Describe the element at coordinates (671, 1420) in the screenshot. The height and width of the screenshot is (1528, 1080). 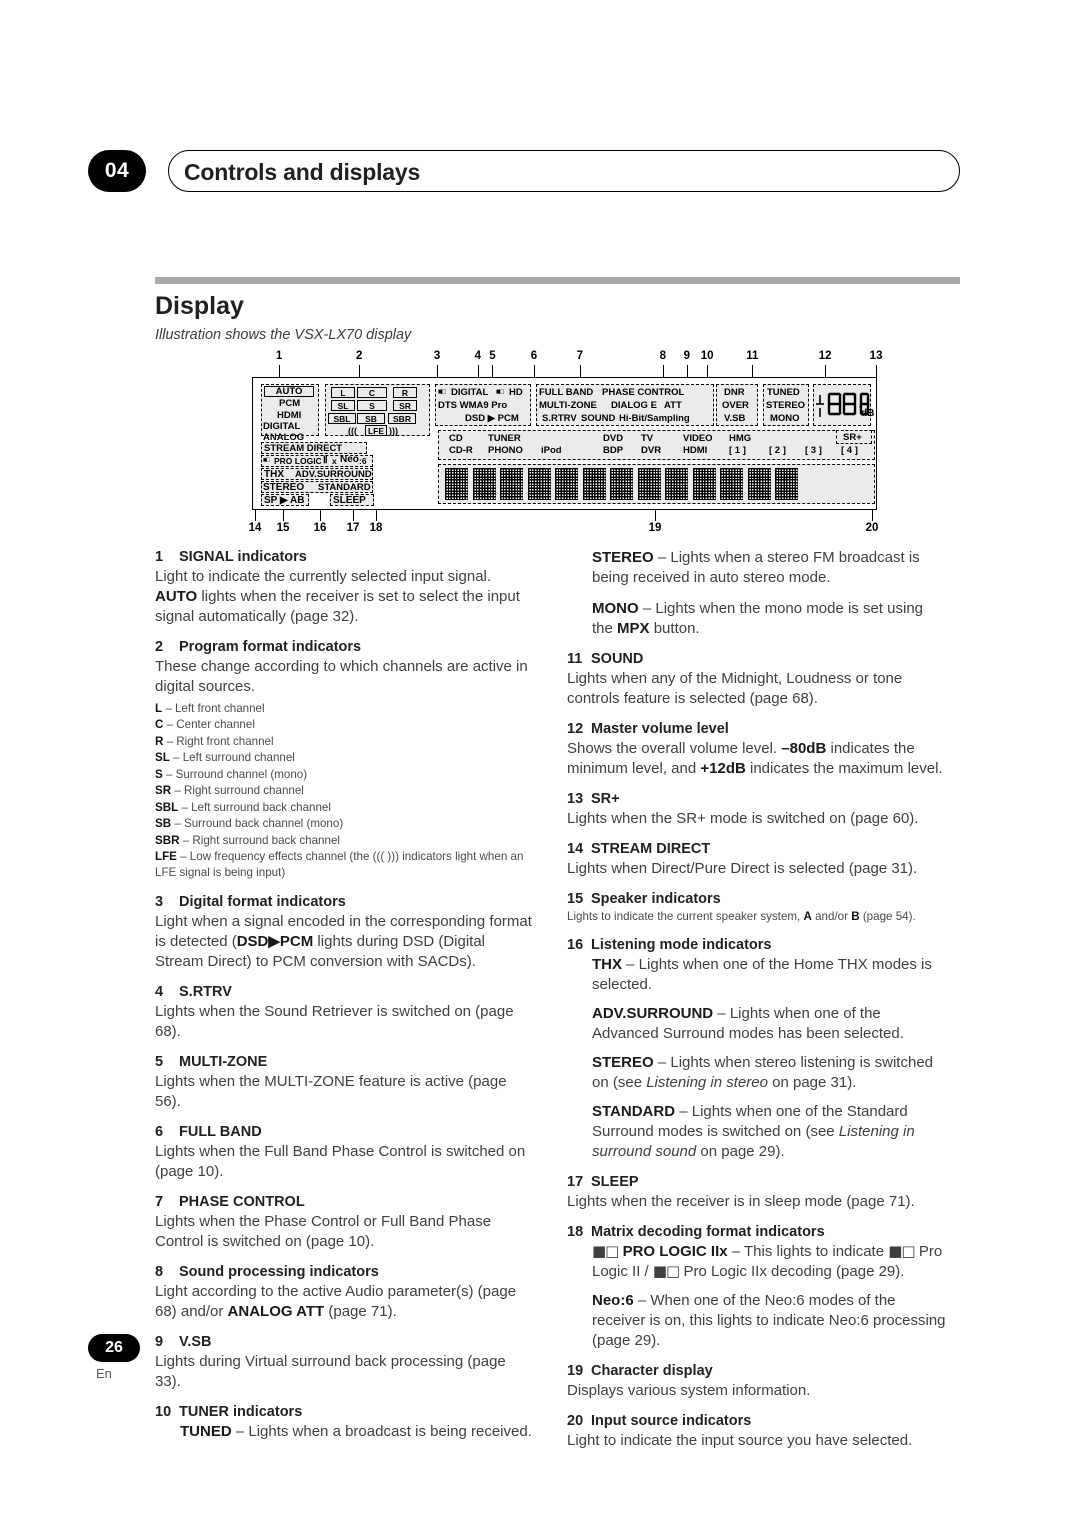
I see `spec-item-label: Input source indicators` at that location.